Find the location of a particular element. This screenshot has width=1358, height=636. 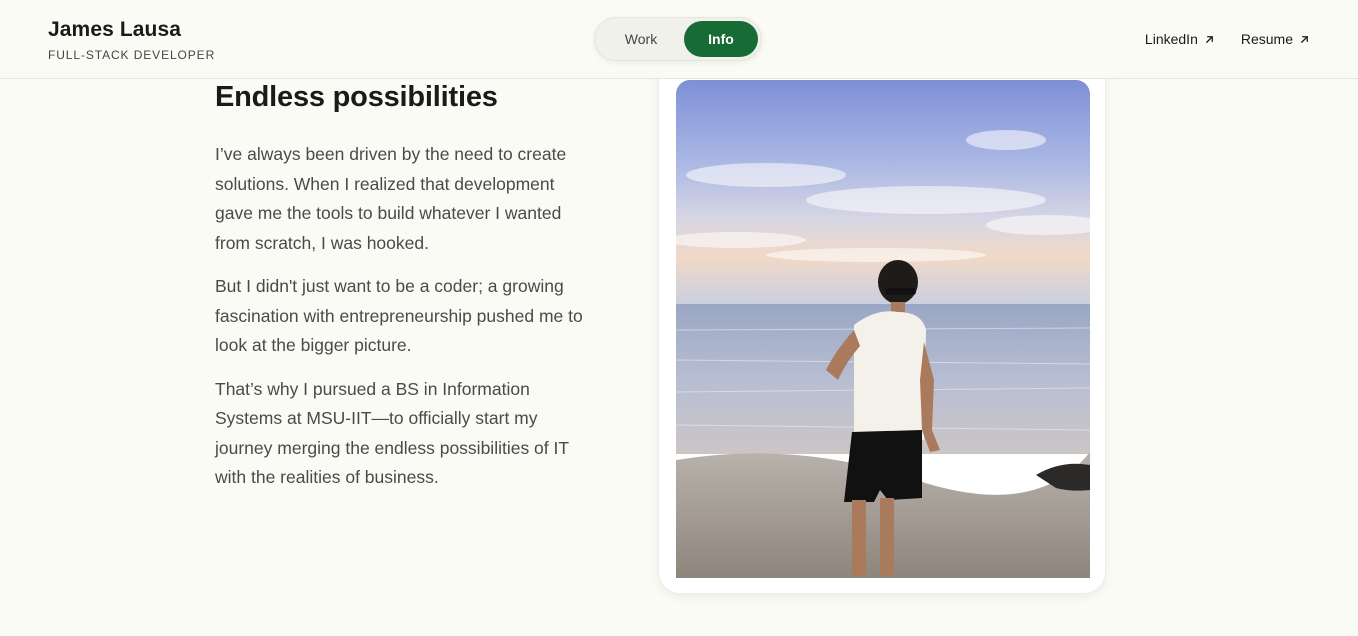

work-info-toggle: Work Info is located at coordinates (678, 39).